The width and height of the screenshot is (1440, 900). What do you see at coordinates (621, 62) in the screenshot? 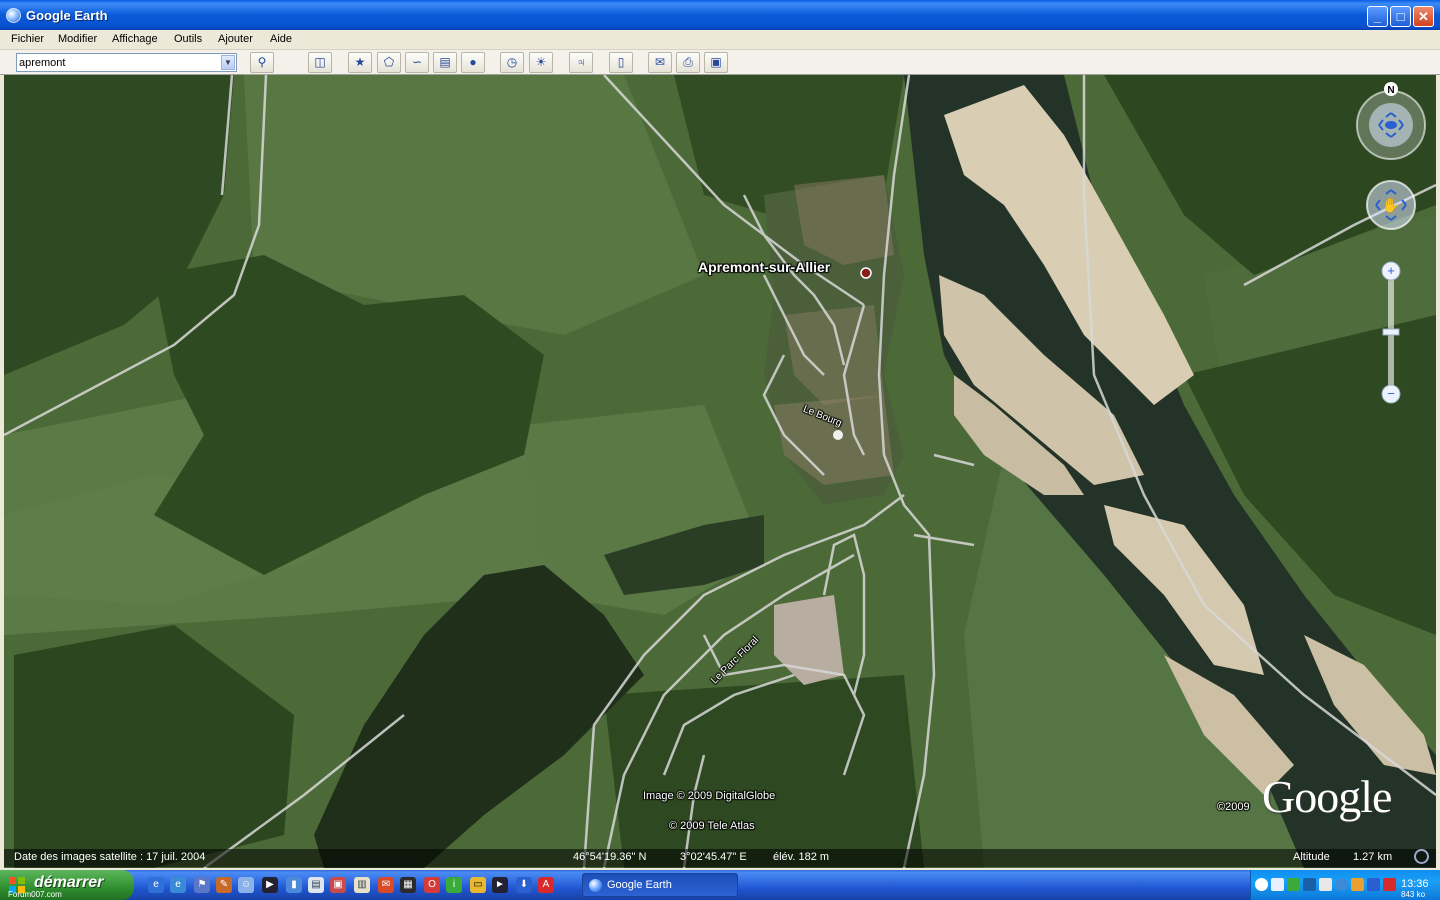
I see `ruler-icon: ▯` at bounding box center [621, 62].